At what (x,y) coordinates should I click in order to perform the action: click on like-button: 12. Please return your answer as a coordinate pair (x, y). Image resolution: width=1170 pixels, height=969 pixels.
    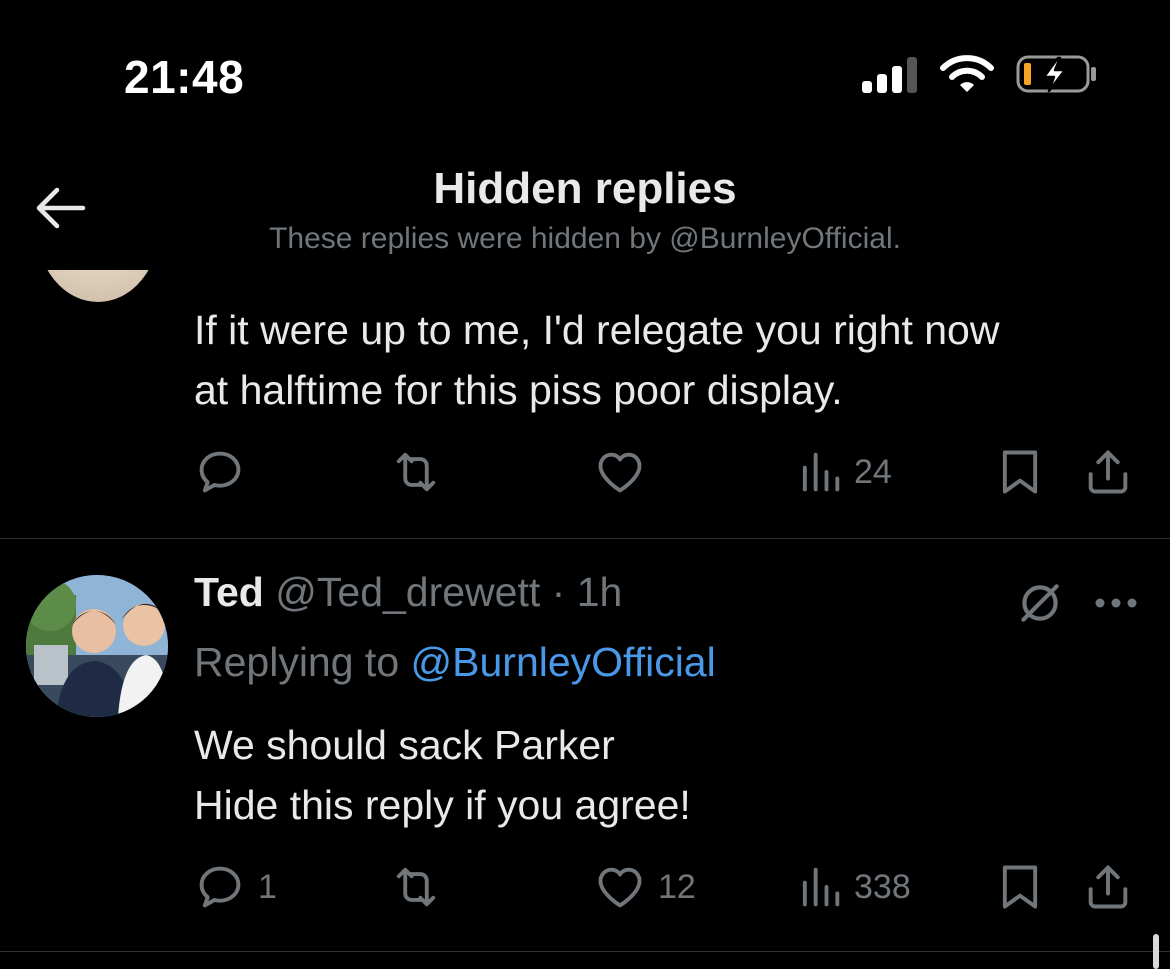
    Looking at the image, I should click on (645, 887).